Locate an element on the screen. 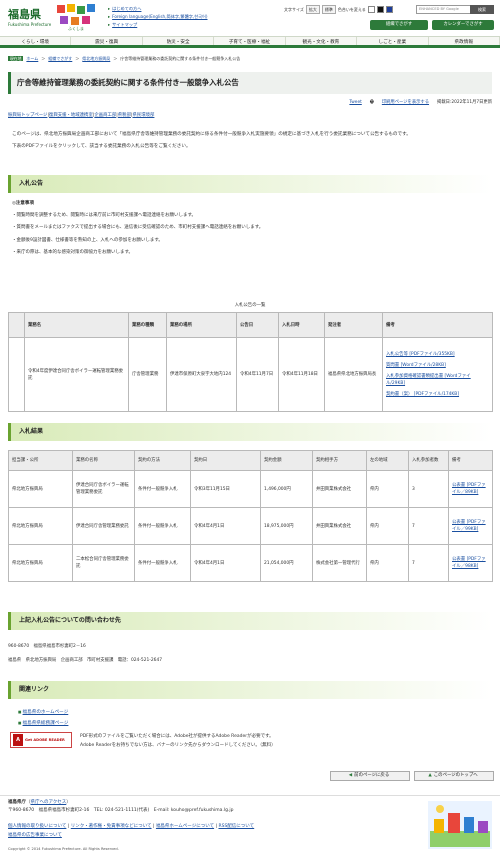 The image size is (500, 855). related-link-pref-home: 福島県のホームページ is located at coordinates (46, 712).